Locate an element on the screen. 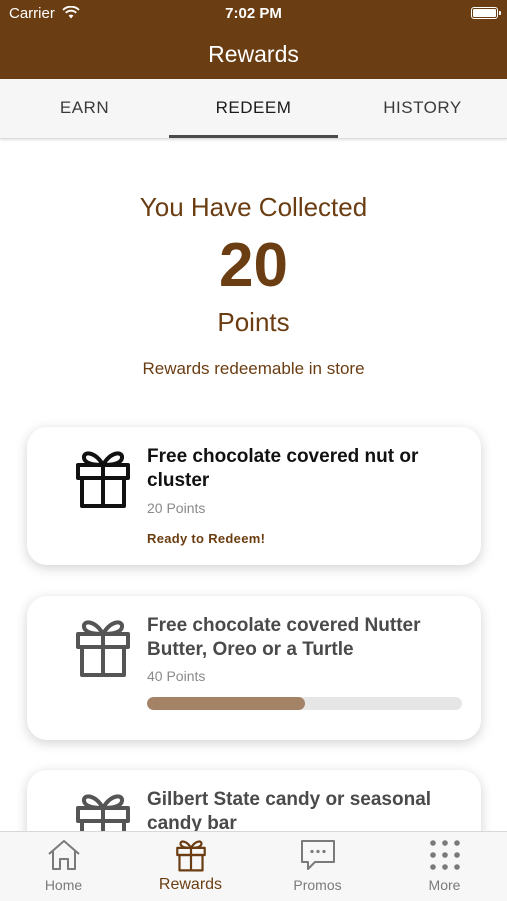  home-icon is located at coordinates (63, 855).